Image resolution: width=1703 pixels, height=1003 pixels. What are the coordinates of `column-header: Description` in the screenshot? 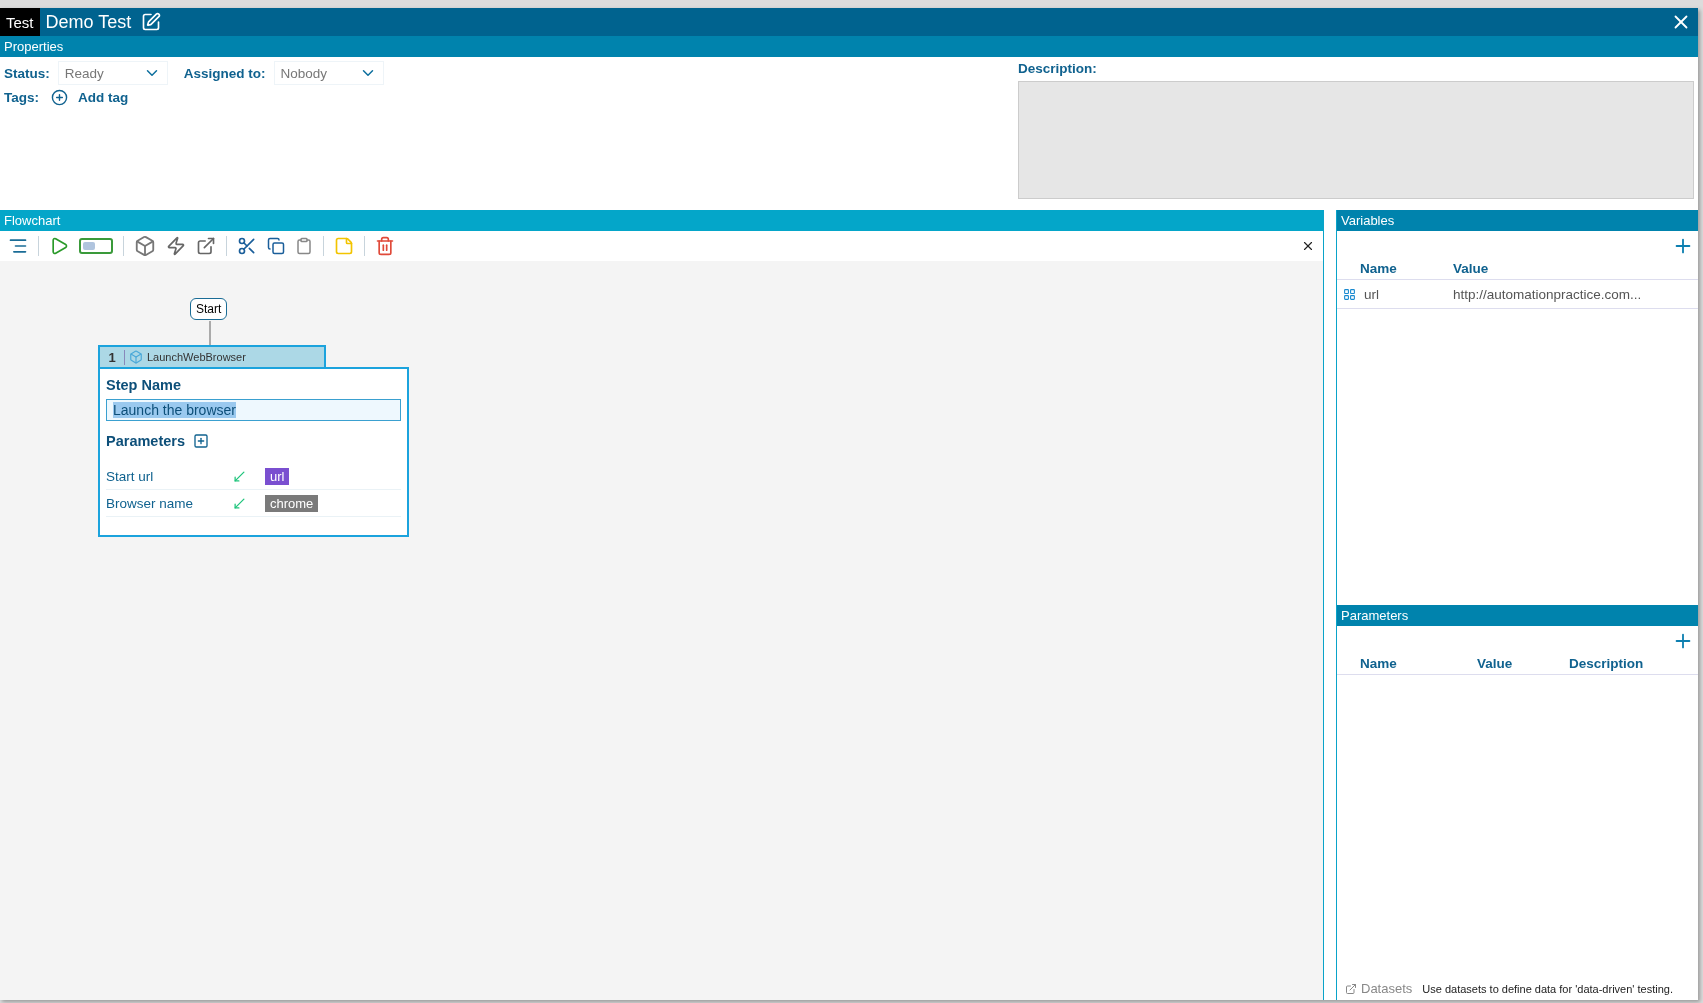 It's located at (1606, 663).